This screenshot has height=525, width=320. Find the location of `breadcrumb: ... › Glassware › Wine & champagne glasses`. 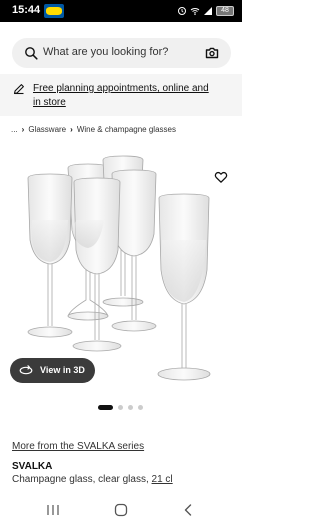

breadcrumb: ... › Glassware › Wine & champagne glasses is located at coordinates (93, 129).